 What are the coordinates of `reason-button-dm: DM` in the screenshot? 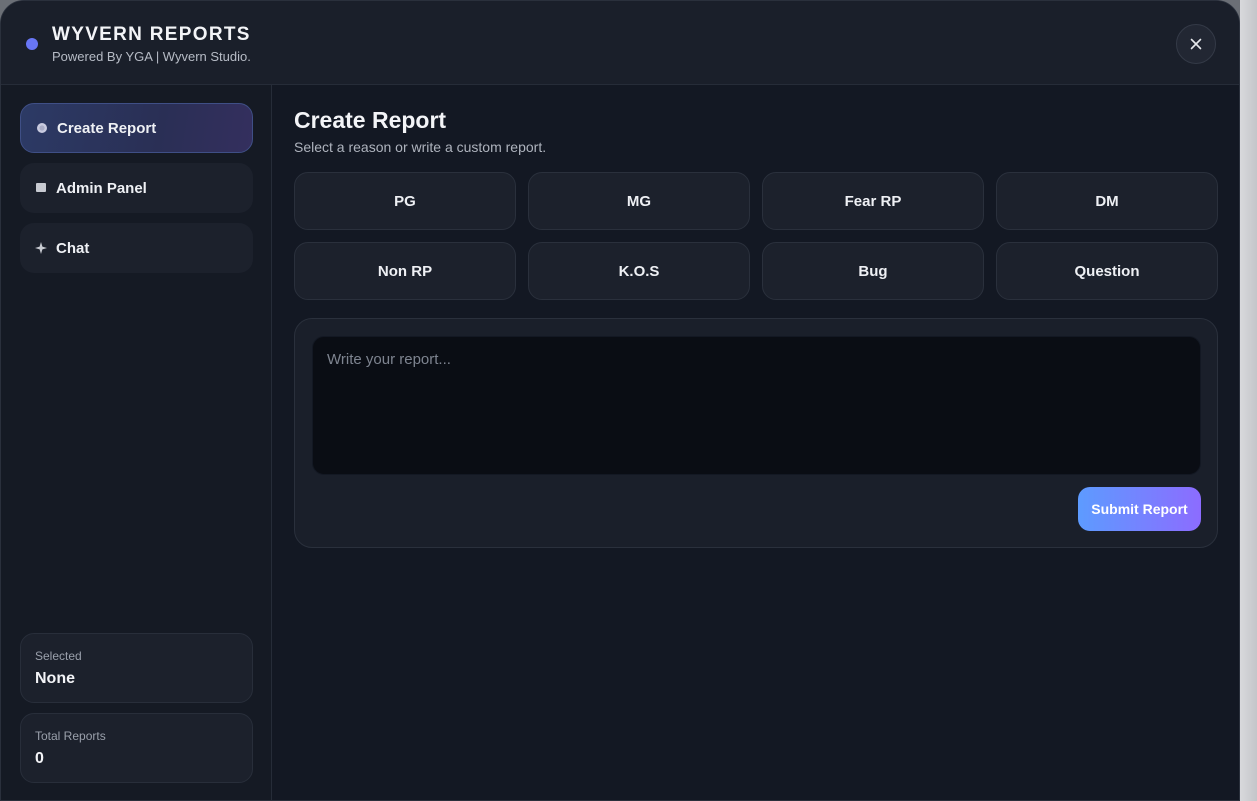 It's located at (1107, 201).